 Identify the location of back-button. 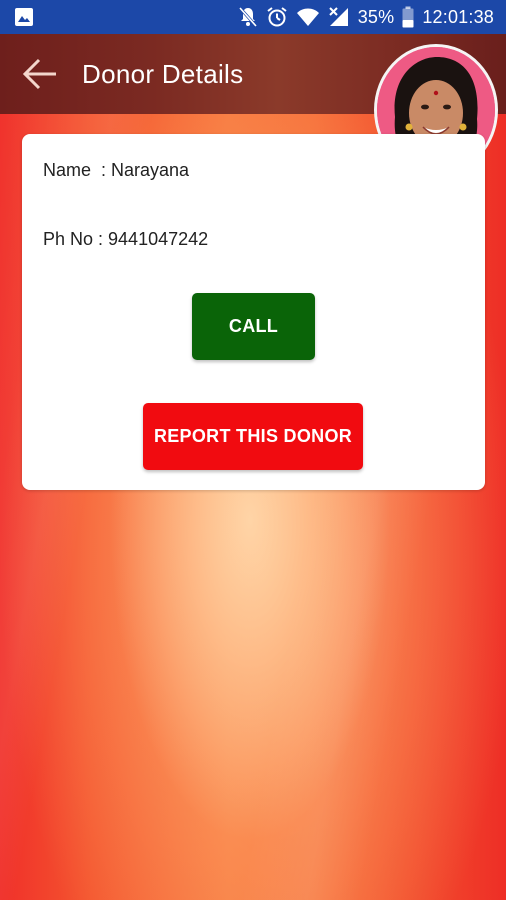
(40, 74).